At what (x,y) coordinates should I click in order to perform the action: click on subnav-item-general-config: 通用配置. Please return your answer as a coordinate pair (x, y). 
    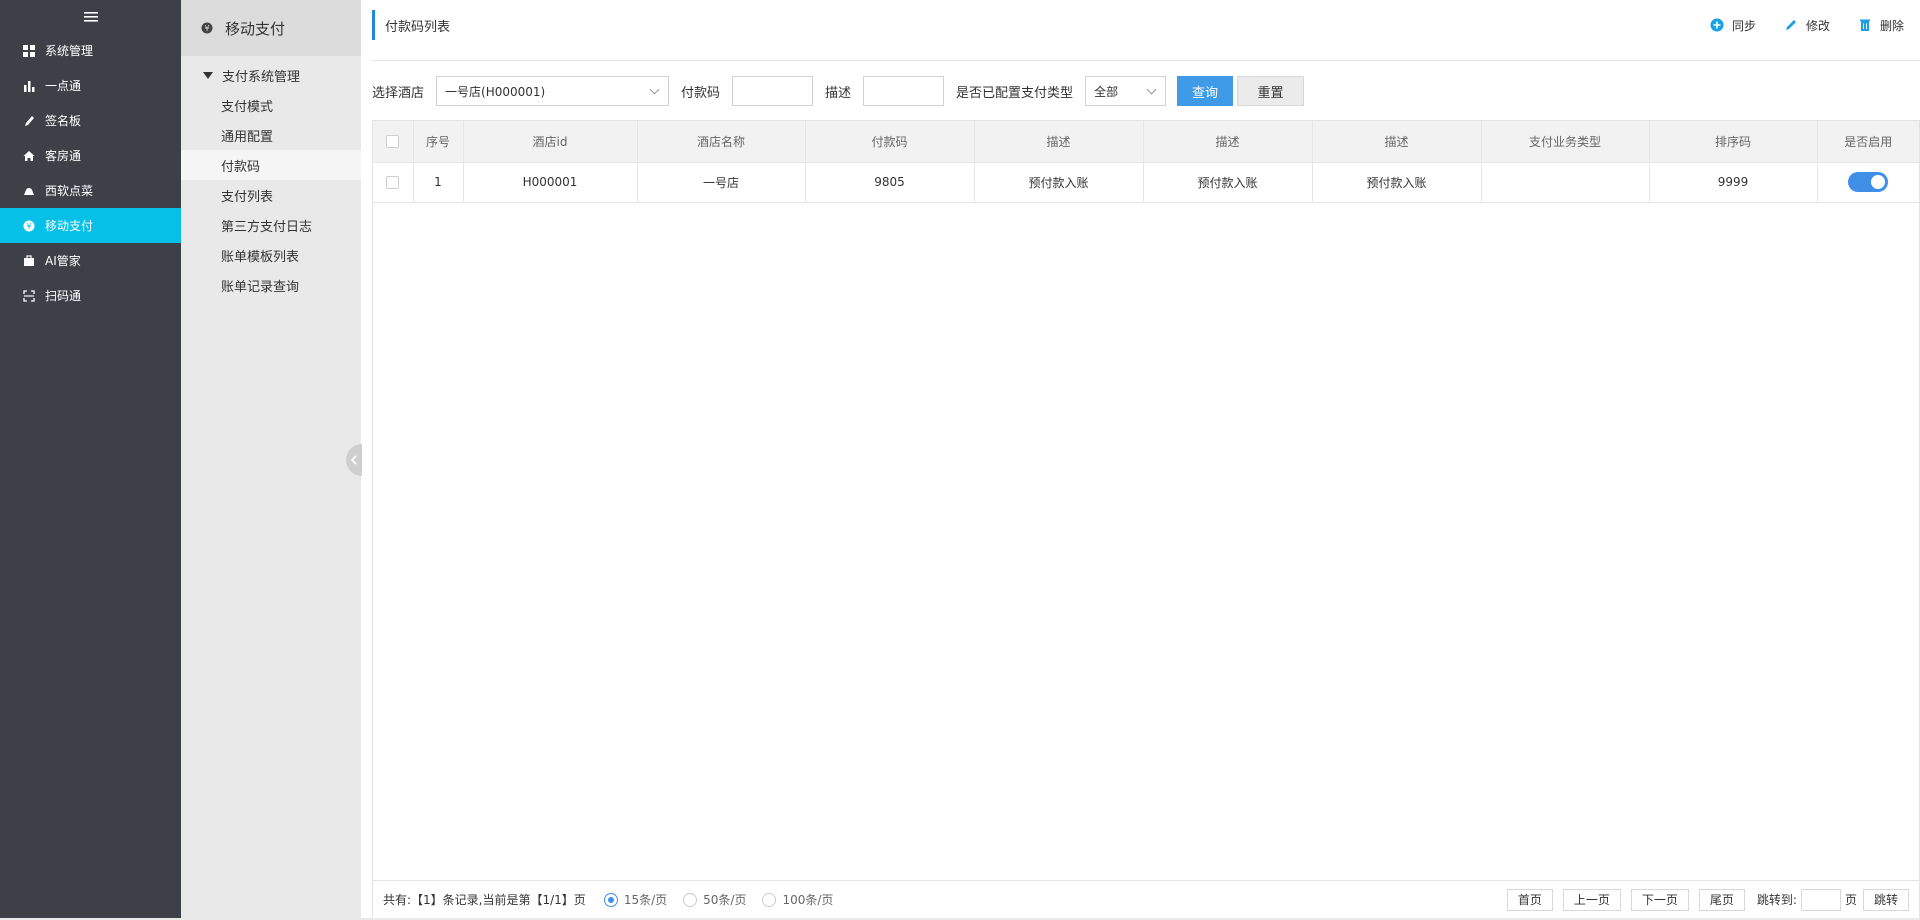
    Looking at the image, I should click on (271, 135).